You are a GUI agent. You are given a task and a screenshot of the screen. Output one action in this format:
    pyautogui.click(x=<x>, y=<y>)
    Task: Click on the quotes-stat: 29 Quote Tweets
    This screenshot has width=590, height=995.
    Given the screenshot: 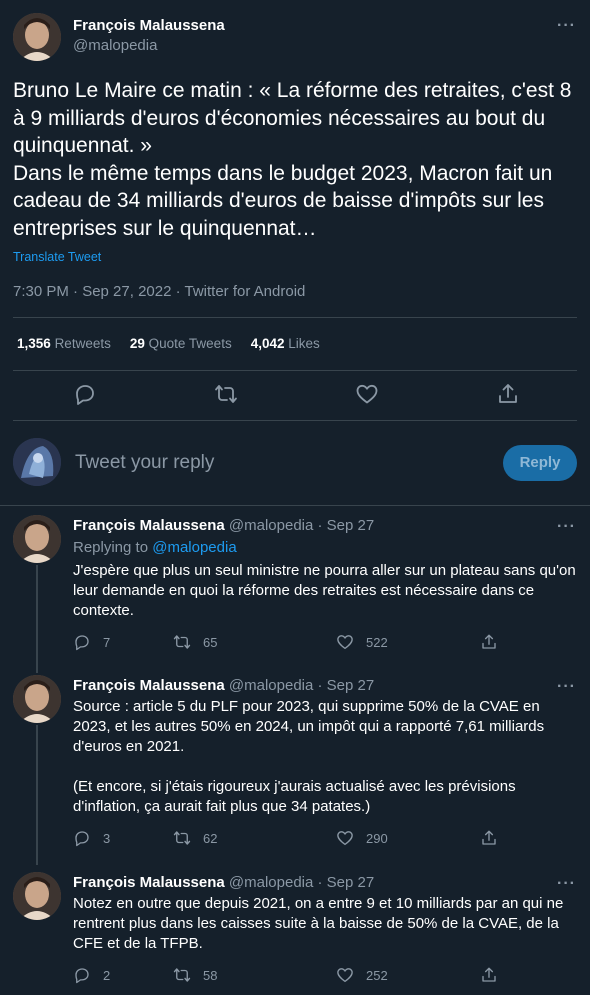 What is the action you would take?
    pyautogui.click(x=181, y=343)
    